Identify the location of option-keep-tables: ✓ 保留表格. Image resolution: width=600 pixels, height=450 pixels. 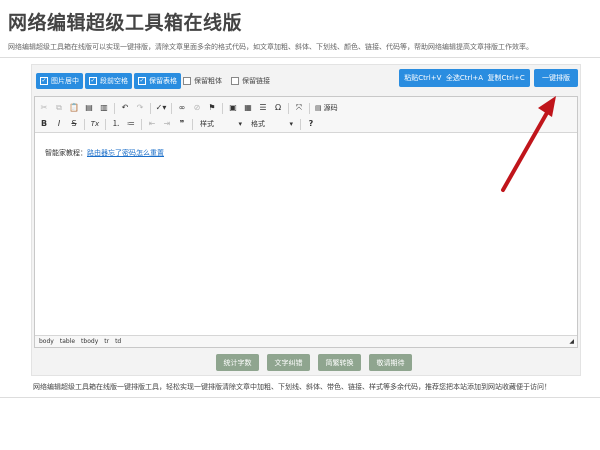
(157, 81).